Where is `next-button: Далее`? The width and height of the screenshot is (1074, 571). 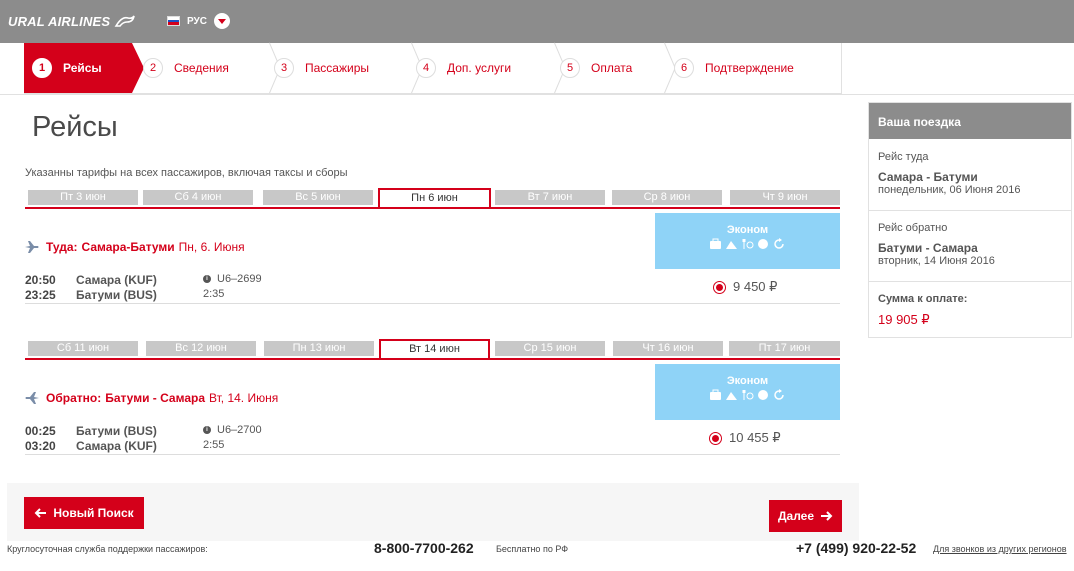
next-button: Далее is located at coordinates (805, 516).